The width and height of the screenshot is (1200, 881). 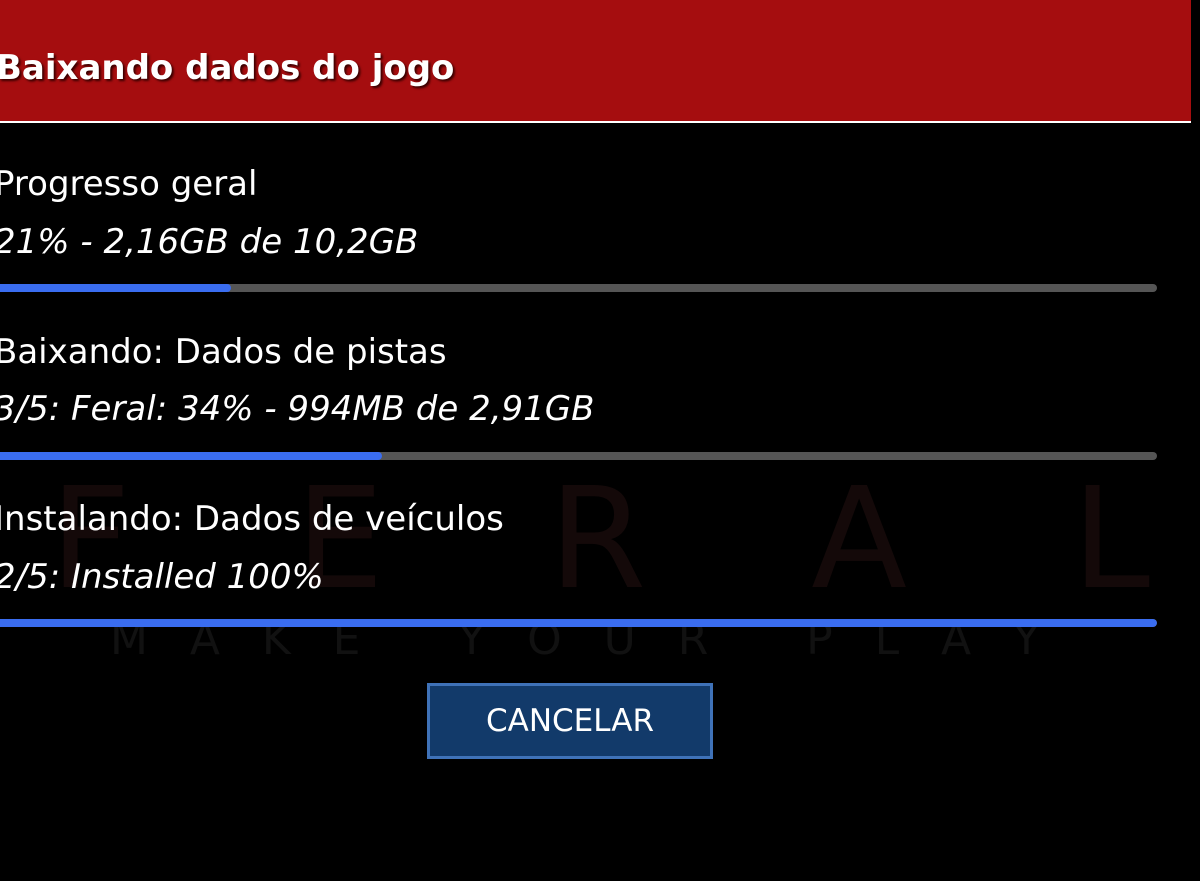 What do you see at coordinates (570, 721) in the screenshot?
I see `cancel-button: CANCELAR` at bounding box center [570, 721].